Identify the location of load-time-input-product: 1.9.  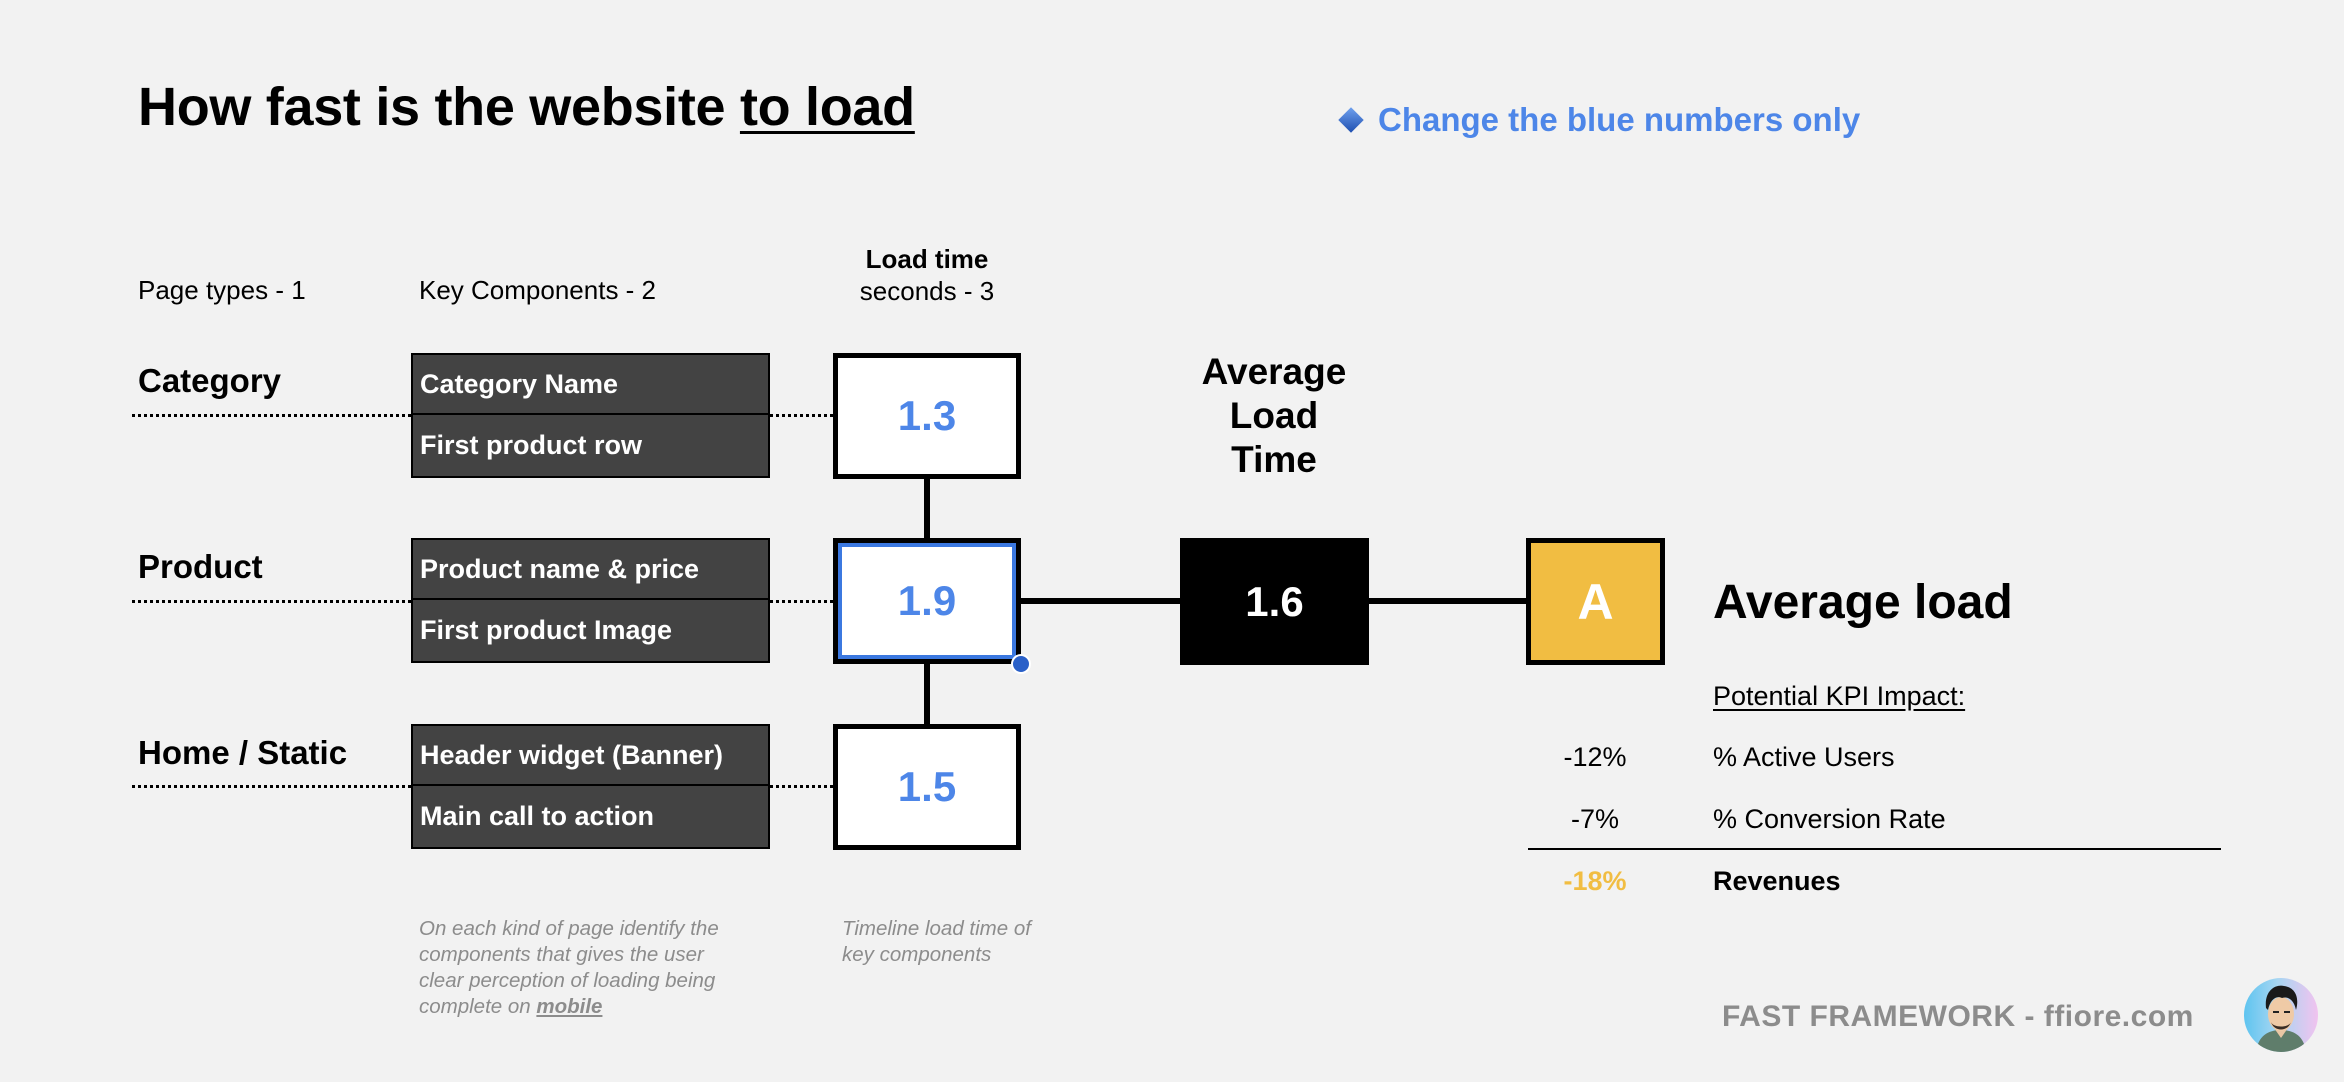
(927, 601).